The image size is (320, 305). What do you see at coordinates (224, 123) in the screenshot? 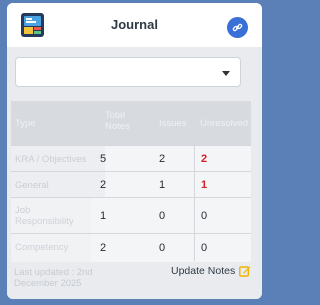
I see `column-header-unresolved: Unresolved` at bounding box center [224, 123].